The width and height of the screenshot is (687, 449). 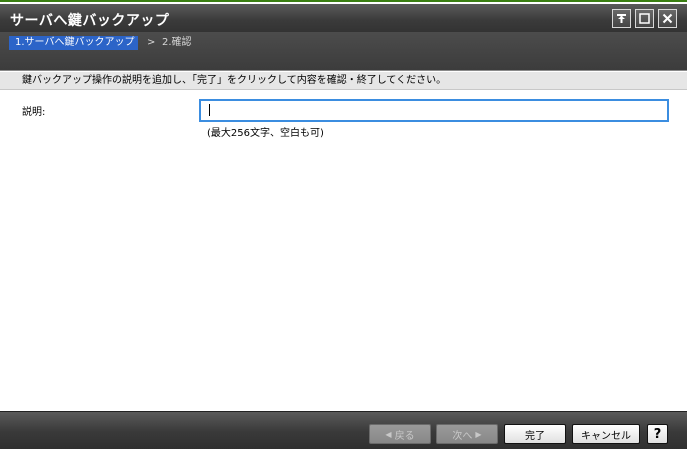 I want to click on wizard-steps: 1.サーバへ鍵バックアップ > 2.確認, so click(x=343, y=51).